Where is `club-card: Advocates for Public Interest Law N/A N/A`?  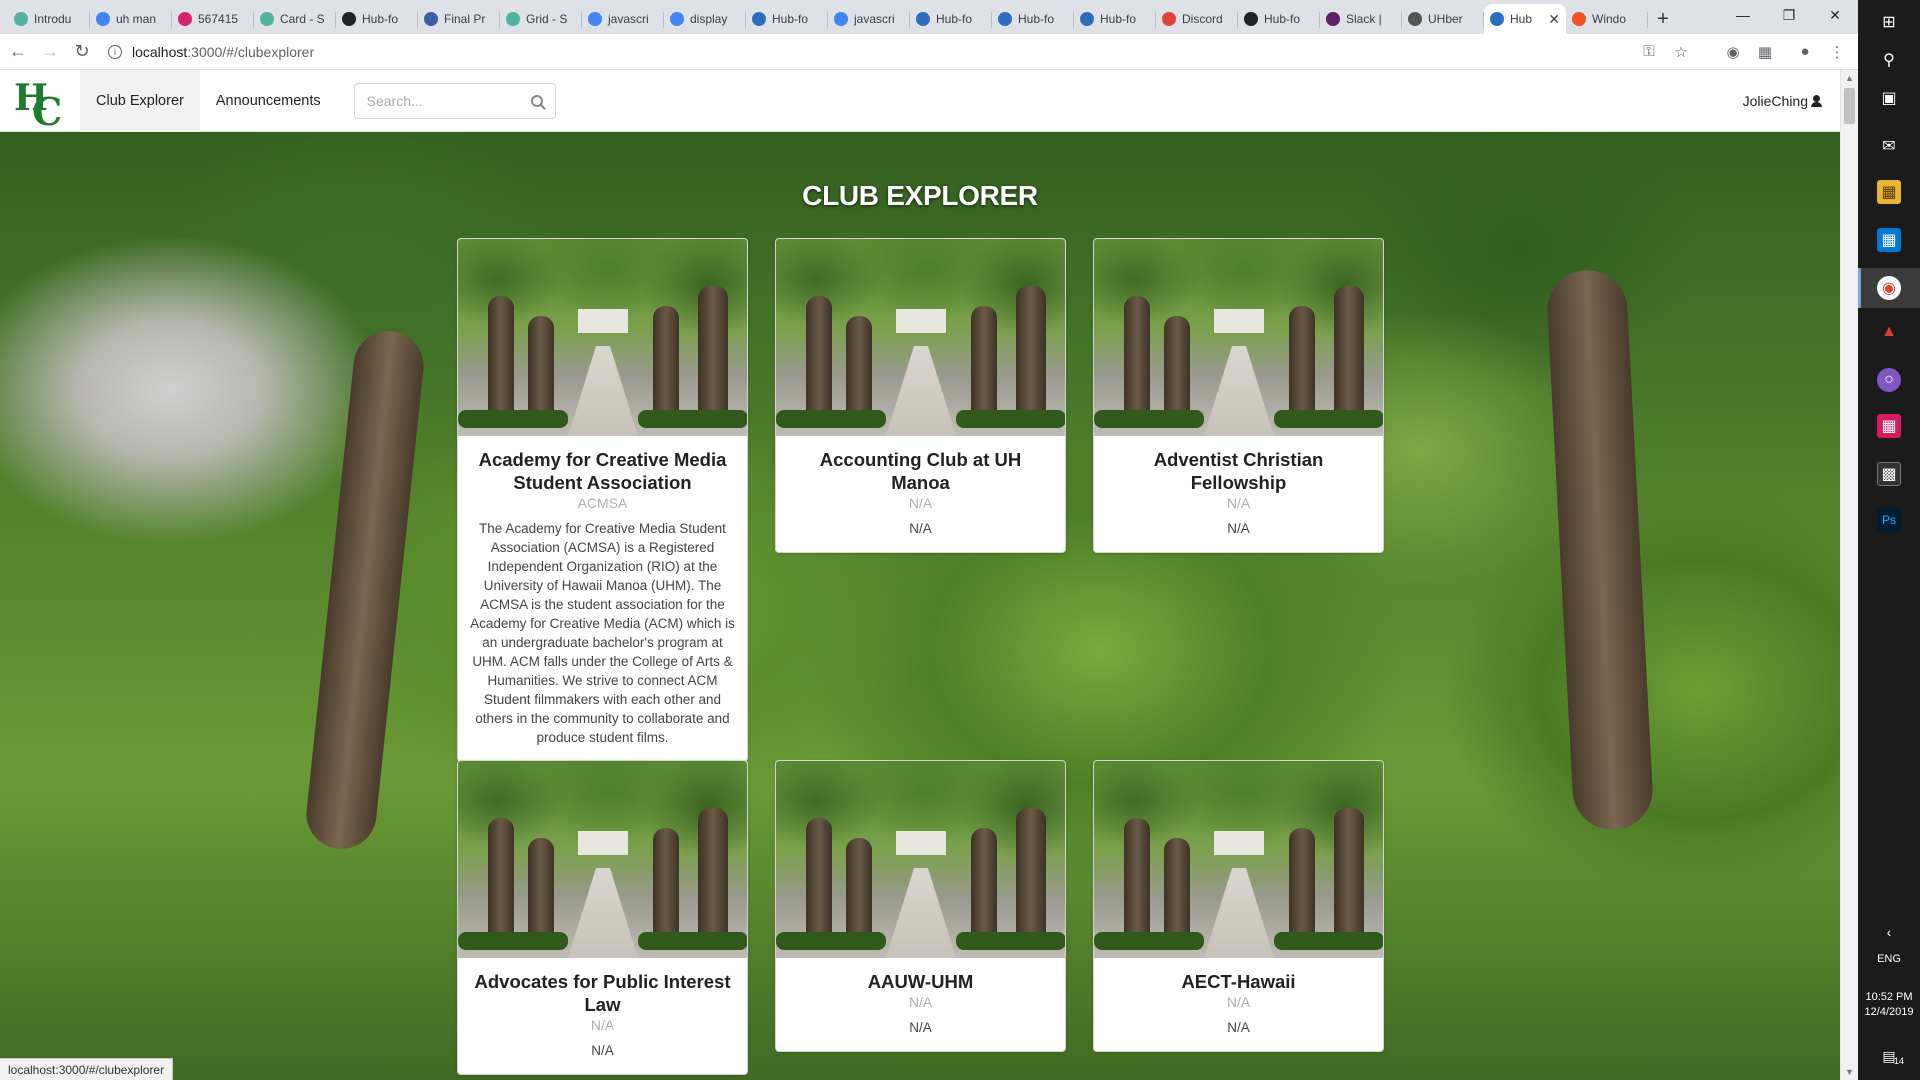
club-card: Advocates for Public Interest Law N/A N/A is located at coordinates (602, 917).